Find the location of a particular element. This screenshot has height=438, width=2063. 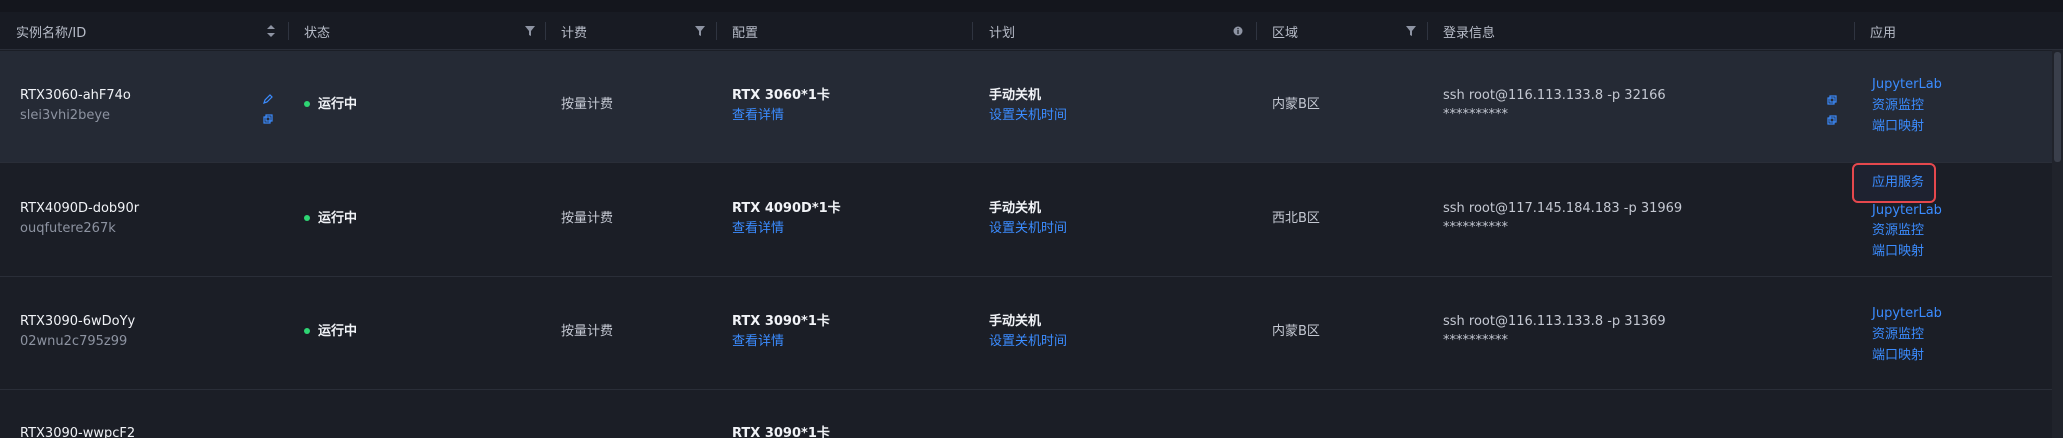

table-row: RTX3090-wwpcF2 RTX 3090*1卡 is located at coordinates (1031, 414).